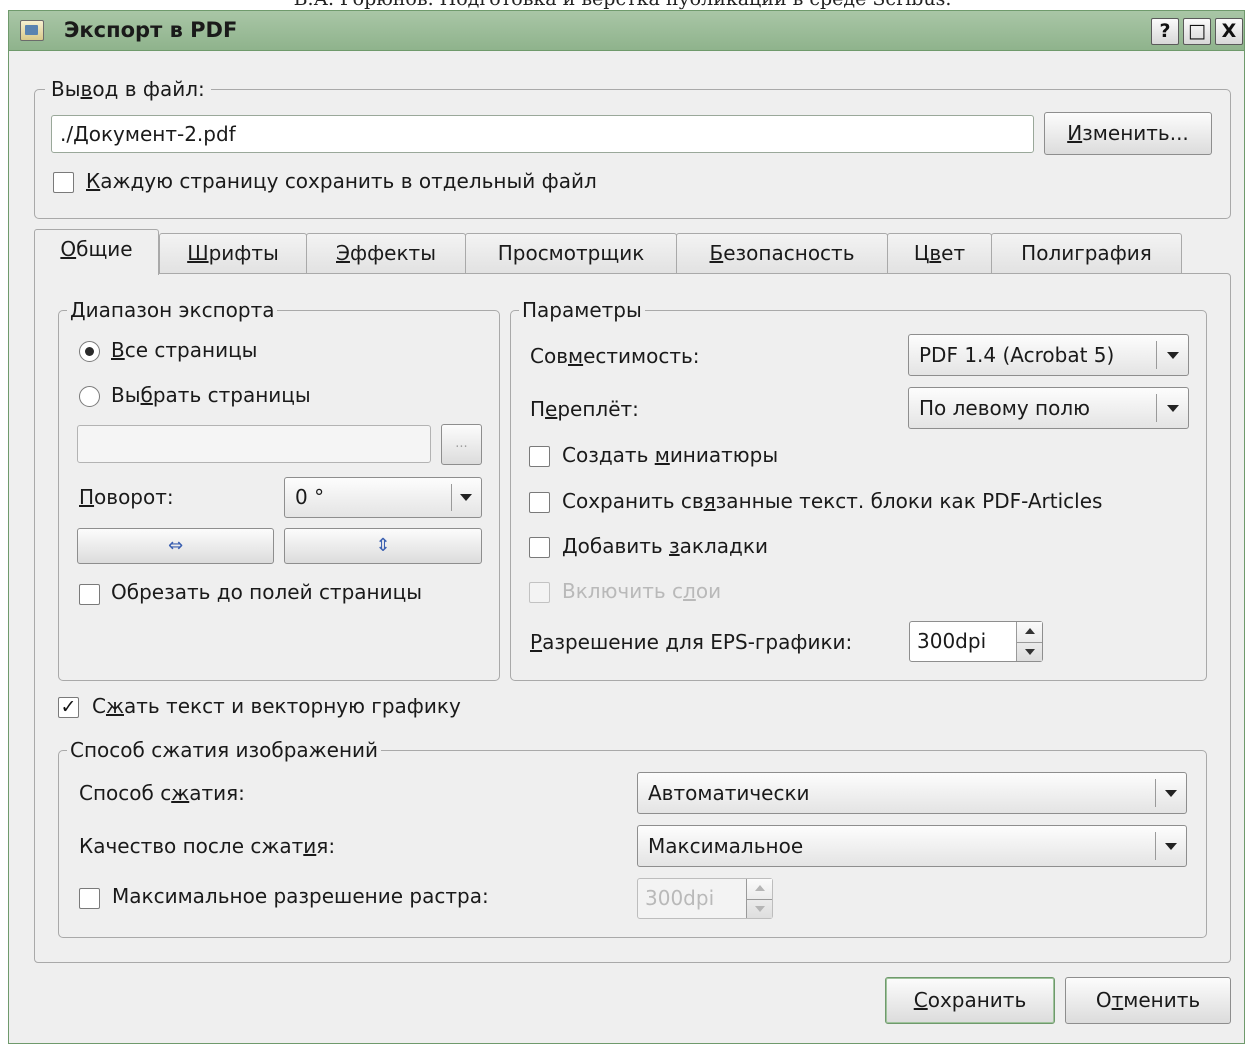 The image size is (1245, 1044). What do you see at coordinates (939, 253) in the screenshot?
I see `tab-color: Цвет` at bounding box center [939, 253].